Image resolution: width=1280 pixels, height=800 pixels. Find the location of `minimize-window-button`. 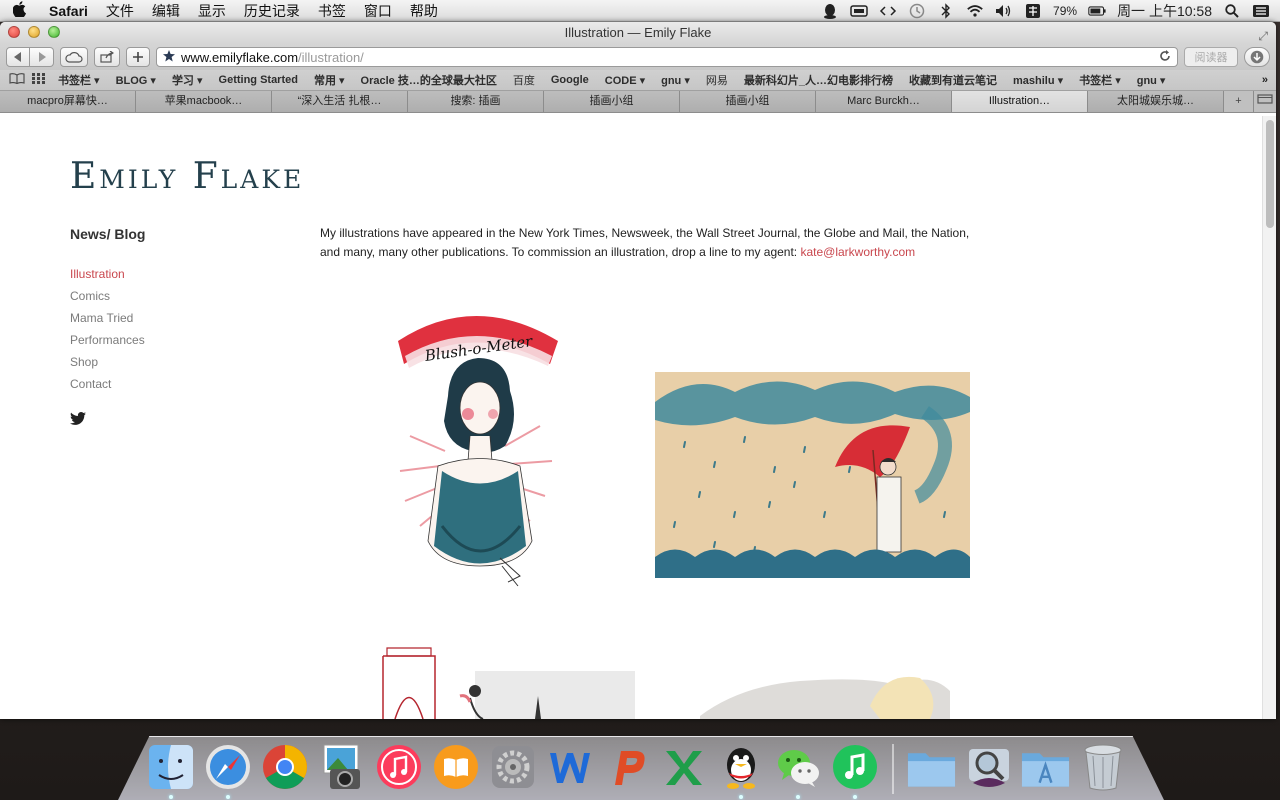

minimize-window-button is located at coordinates (34, 32).